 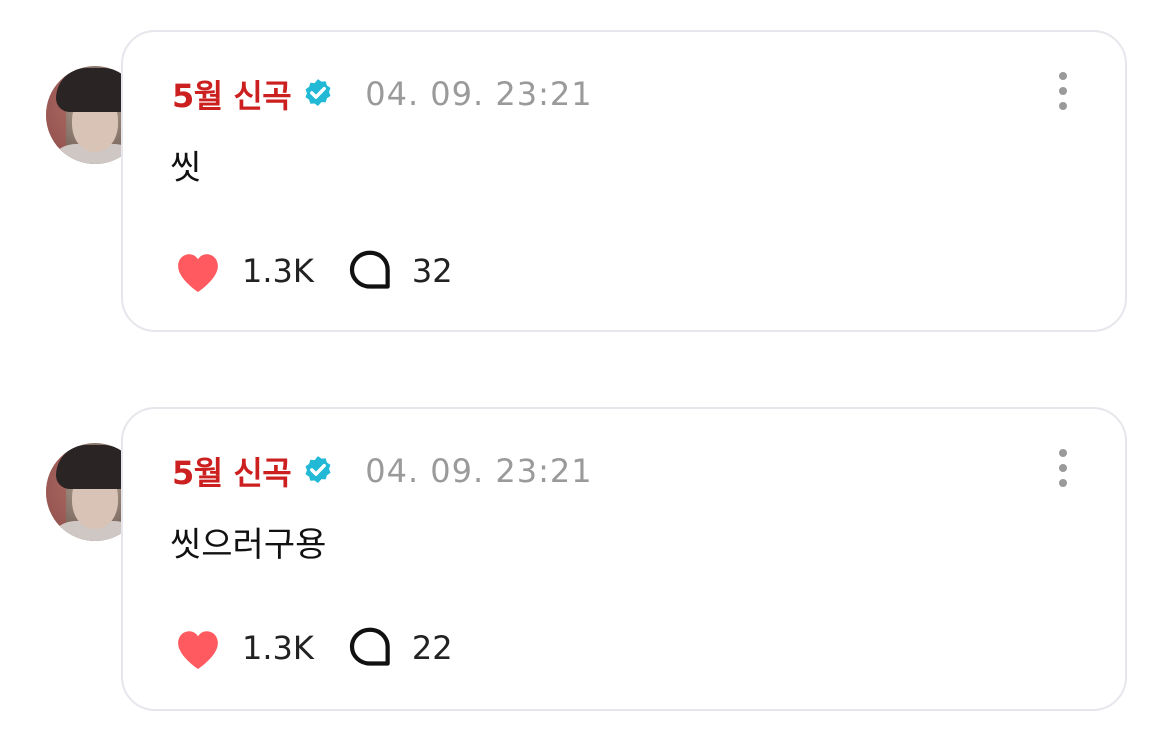 What do you see at coordinates (432, 648) in the screenshot?
I see `comment-count: 22` at bounding box center [432, 648].